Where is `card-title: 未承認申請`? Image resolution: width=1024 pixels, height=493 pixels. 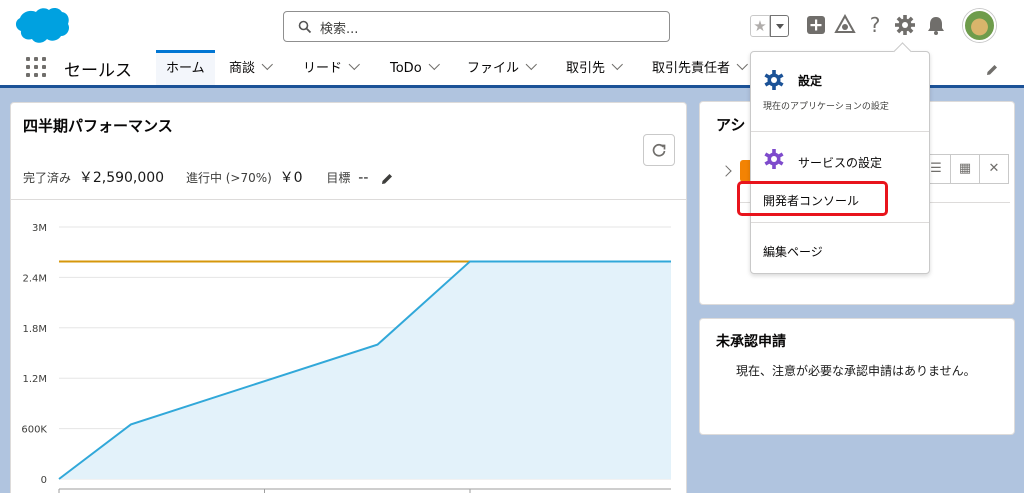 card-title: 未承認申請 is located at coordinates (751, 342).